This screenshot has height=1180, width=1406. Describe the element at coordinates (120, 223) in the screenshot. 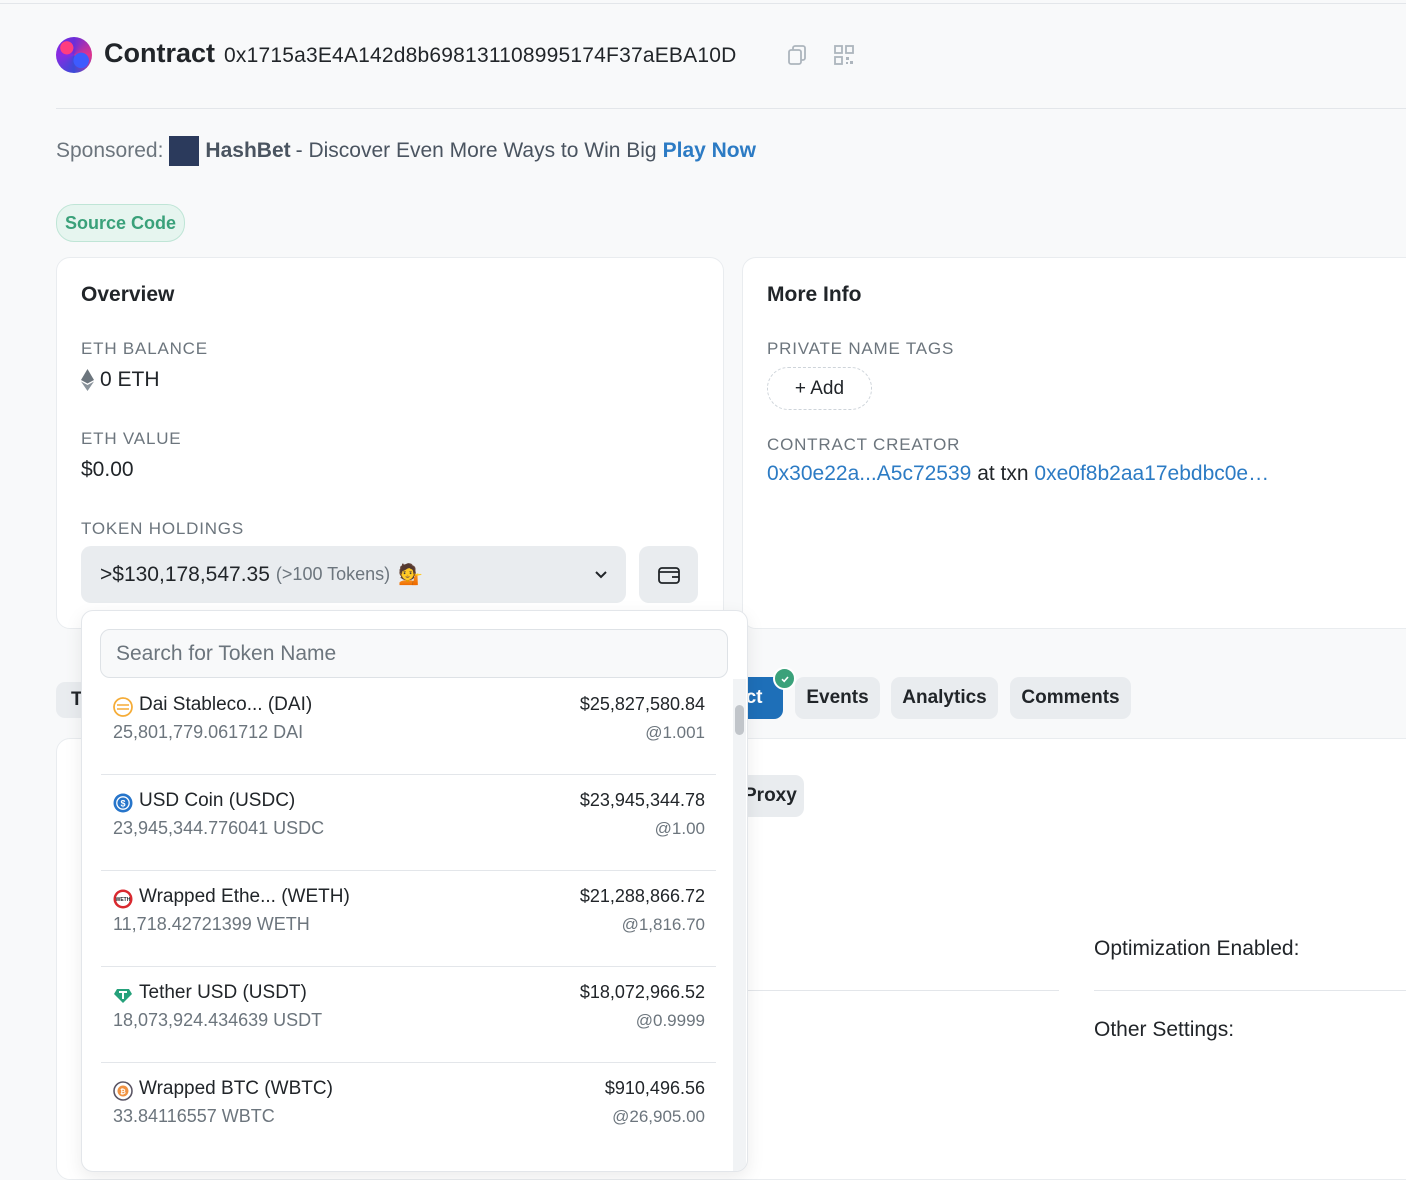

I see `source-code-badge: Source Code` at that location.